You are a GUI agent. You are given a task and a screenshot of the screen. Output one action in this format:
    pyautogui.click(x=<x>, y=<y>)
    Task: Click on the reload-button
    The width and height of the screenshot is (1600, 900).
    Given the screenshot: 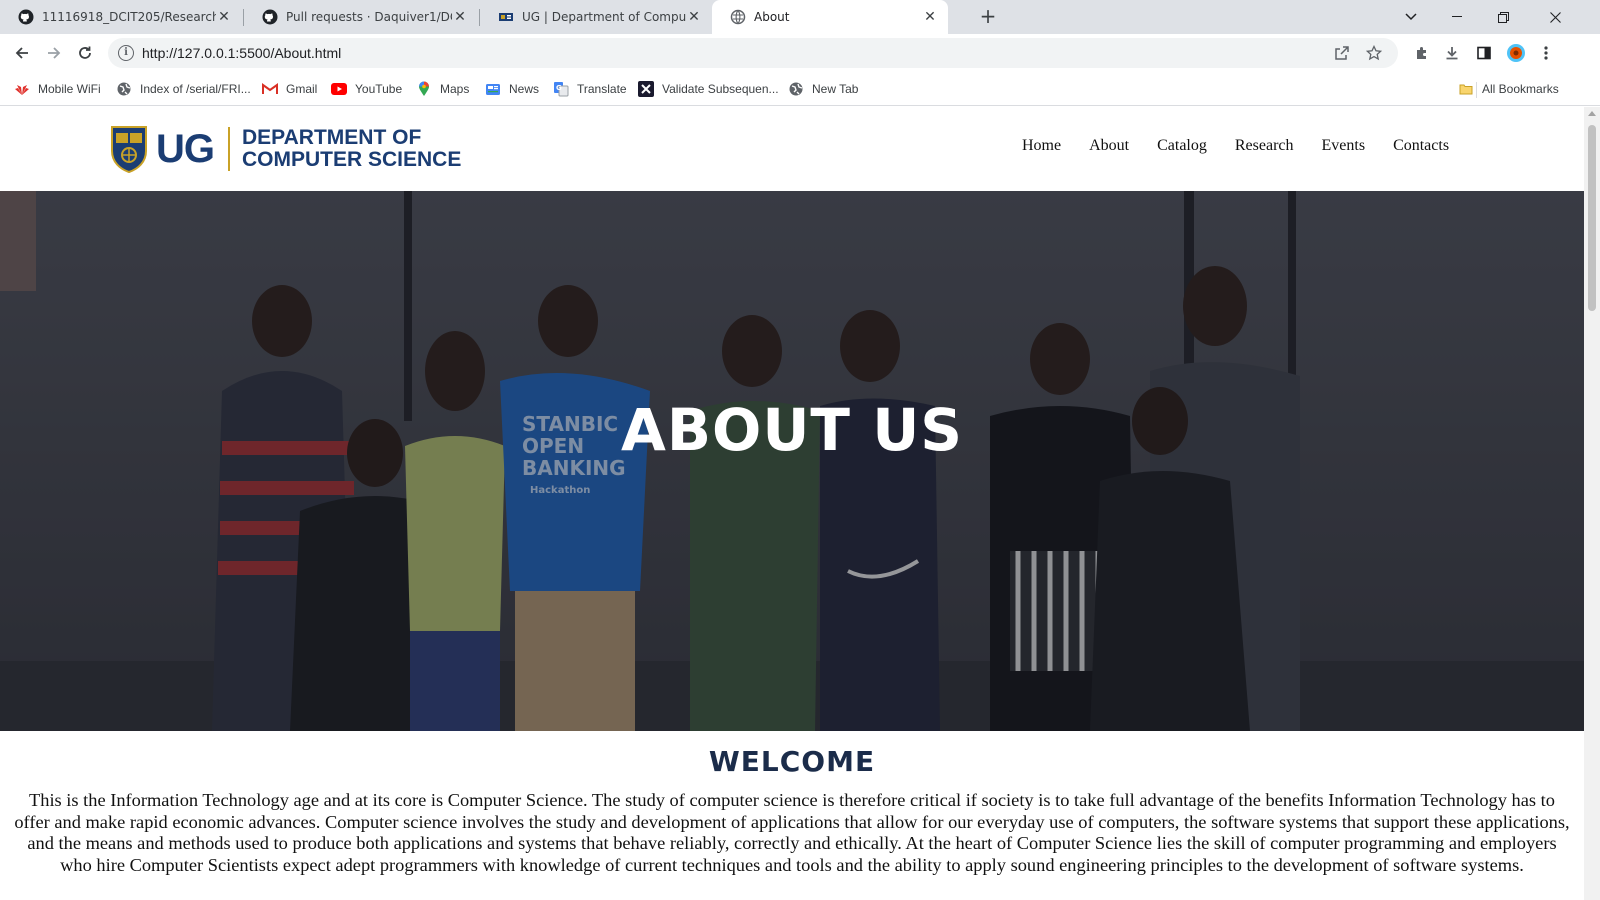 What is the action you would take?
    pyautogui.click(x=85, y=53)
    